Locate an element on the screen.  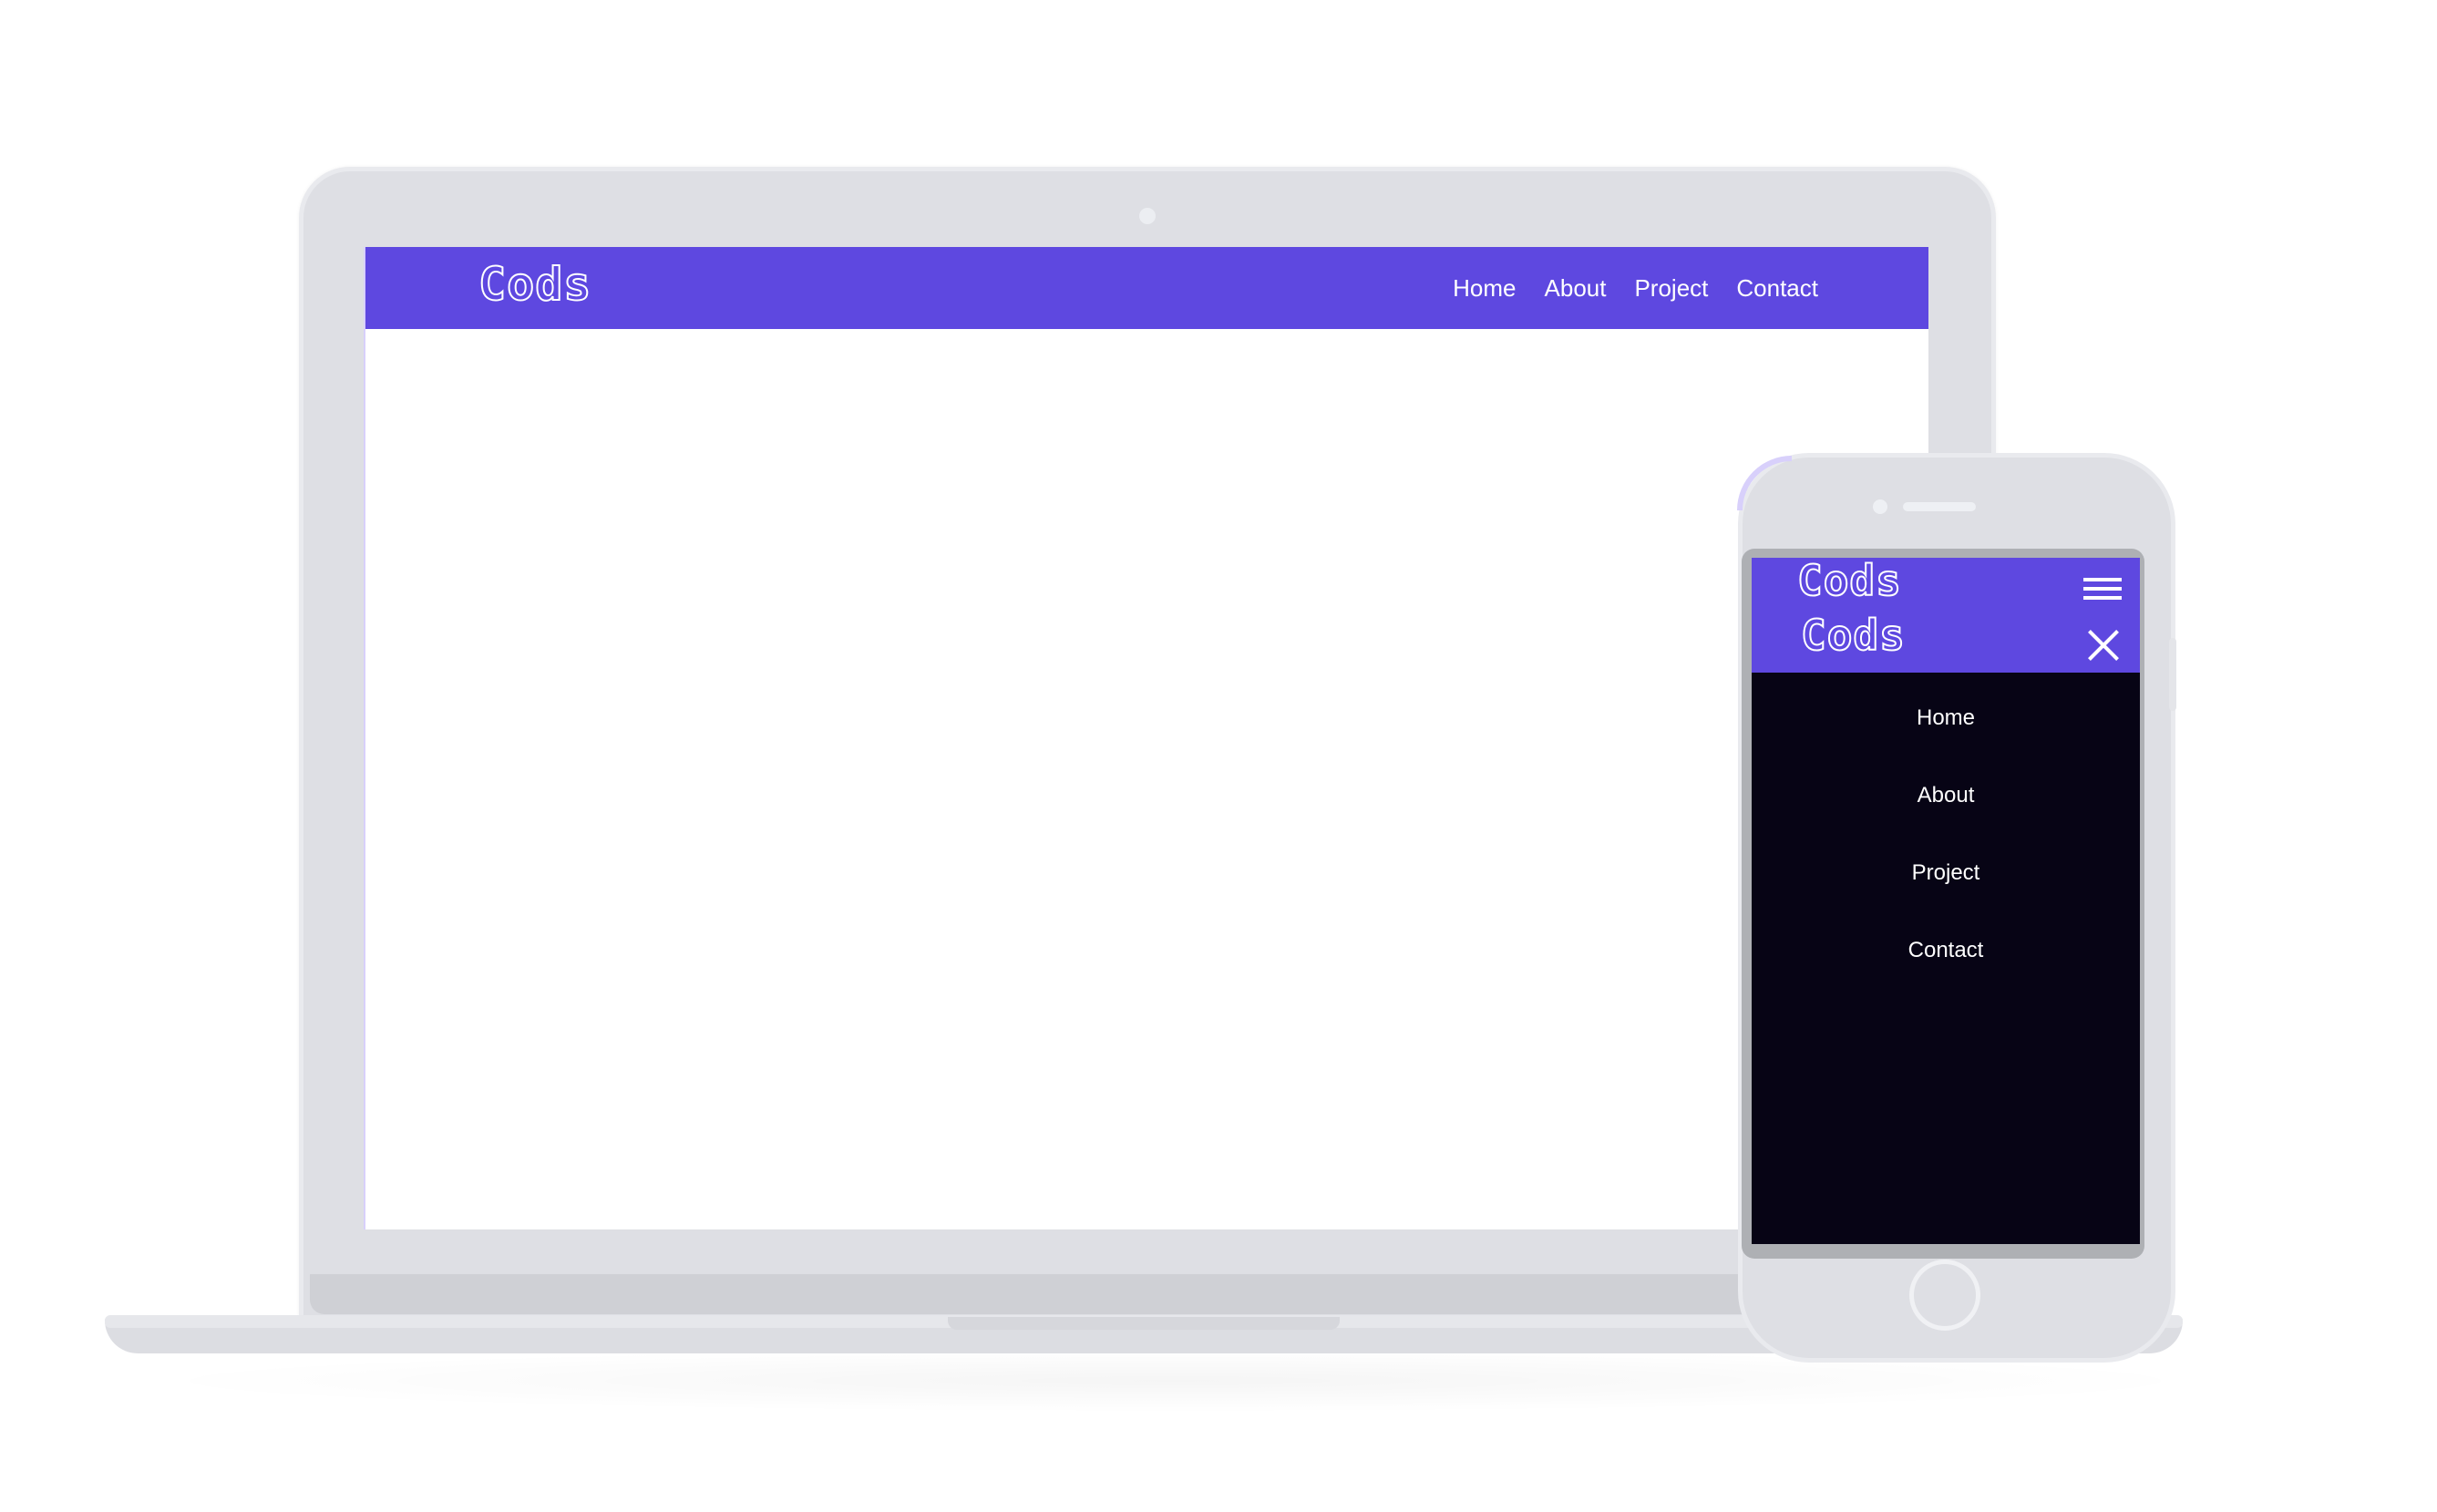
desktop-logo: Cods is located at coordinates (534, 284).